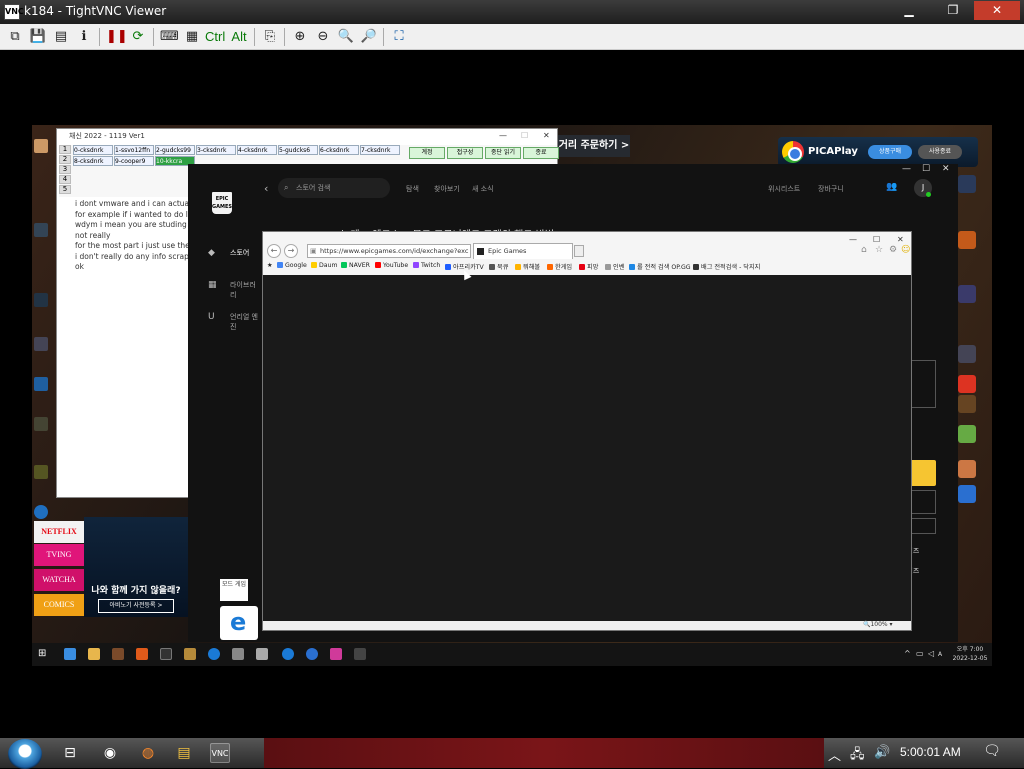  What do you see at coordinates (323, 37) in the screenshot?
I see `zoom-out-icon: ⊖` at bounding box center [323, 37].